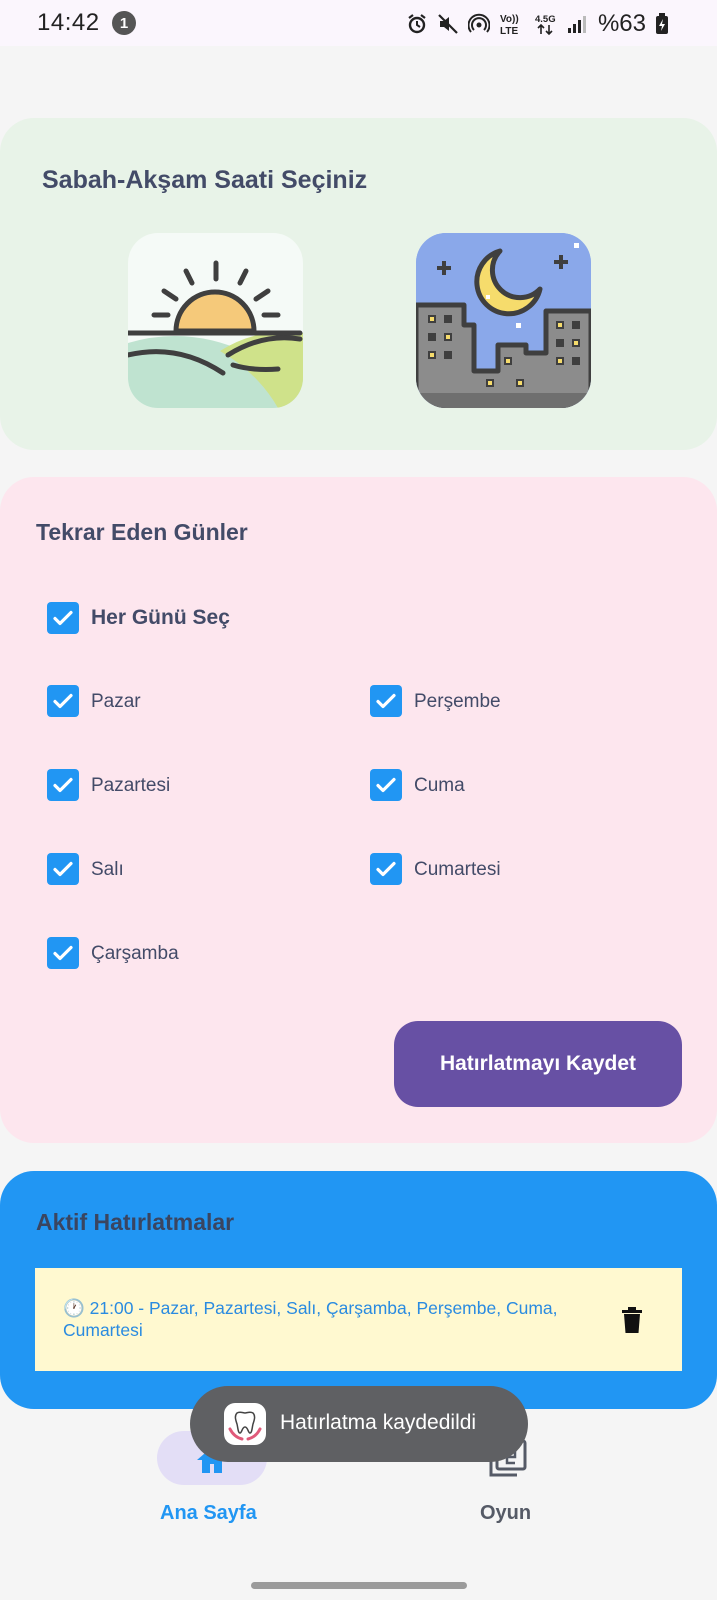 This screenshot has height=1600, width=717. I want to click on night-city-icon, so click(503, 320).